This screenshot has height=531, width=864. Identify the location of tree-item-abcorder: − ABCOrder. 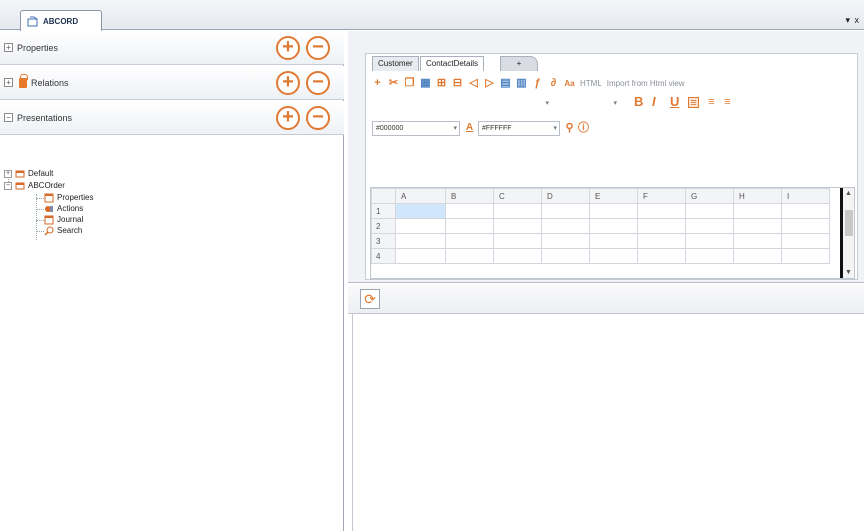
(34, 185).